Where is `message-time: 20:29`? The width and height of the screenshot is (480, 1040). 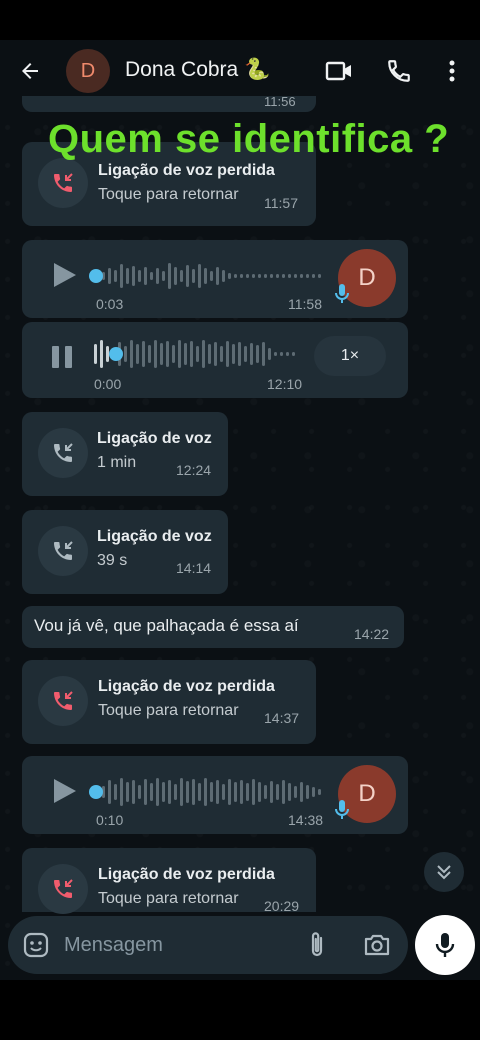 message-time: 20:29 is located at coordinates (282, 906).